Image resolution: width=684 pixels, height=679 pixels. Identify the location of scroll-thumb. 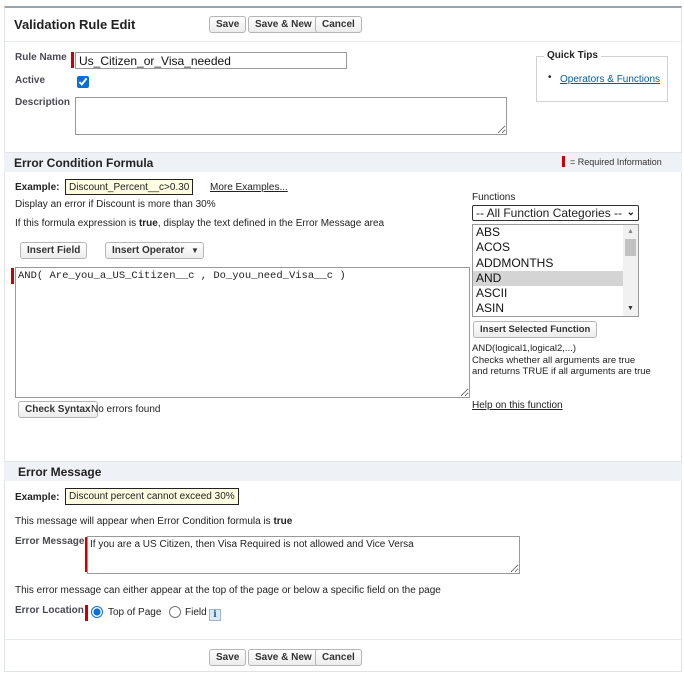
(630, 247).